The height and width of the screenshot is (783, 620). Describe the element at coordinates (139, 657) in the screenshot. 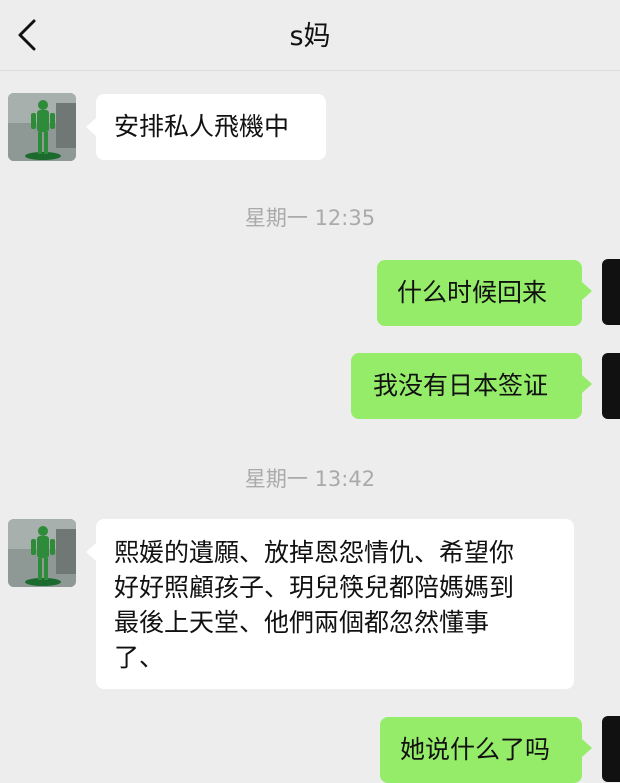

I see `message-line: 了、` at that location.